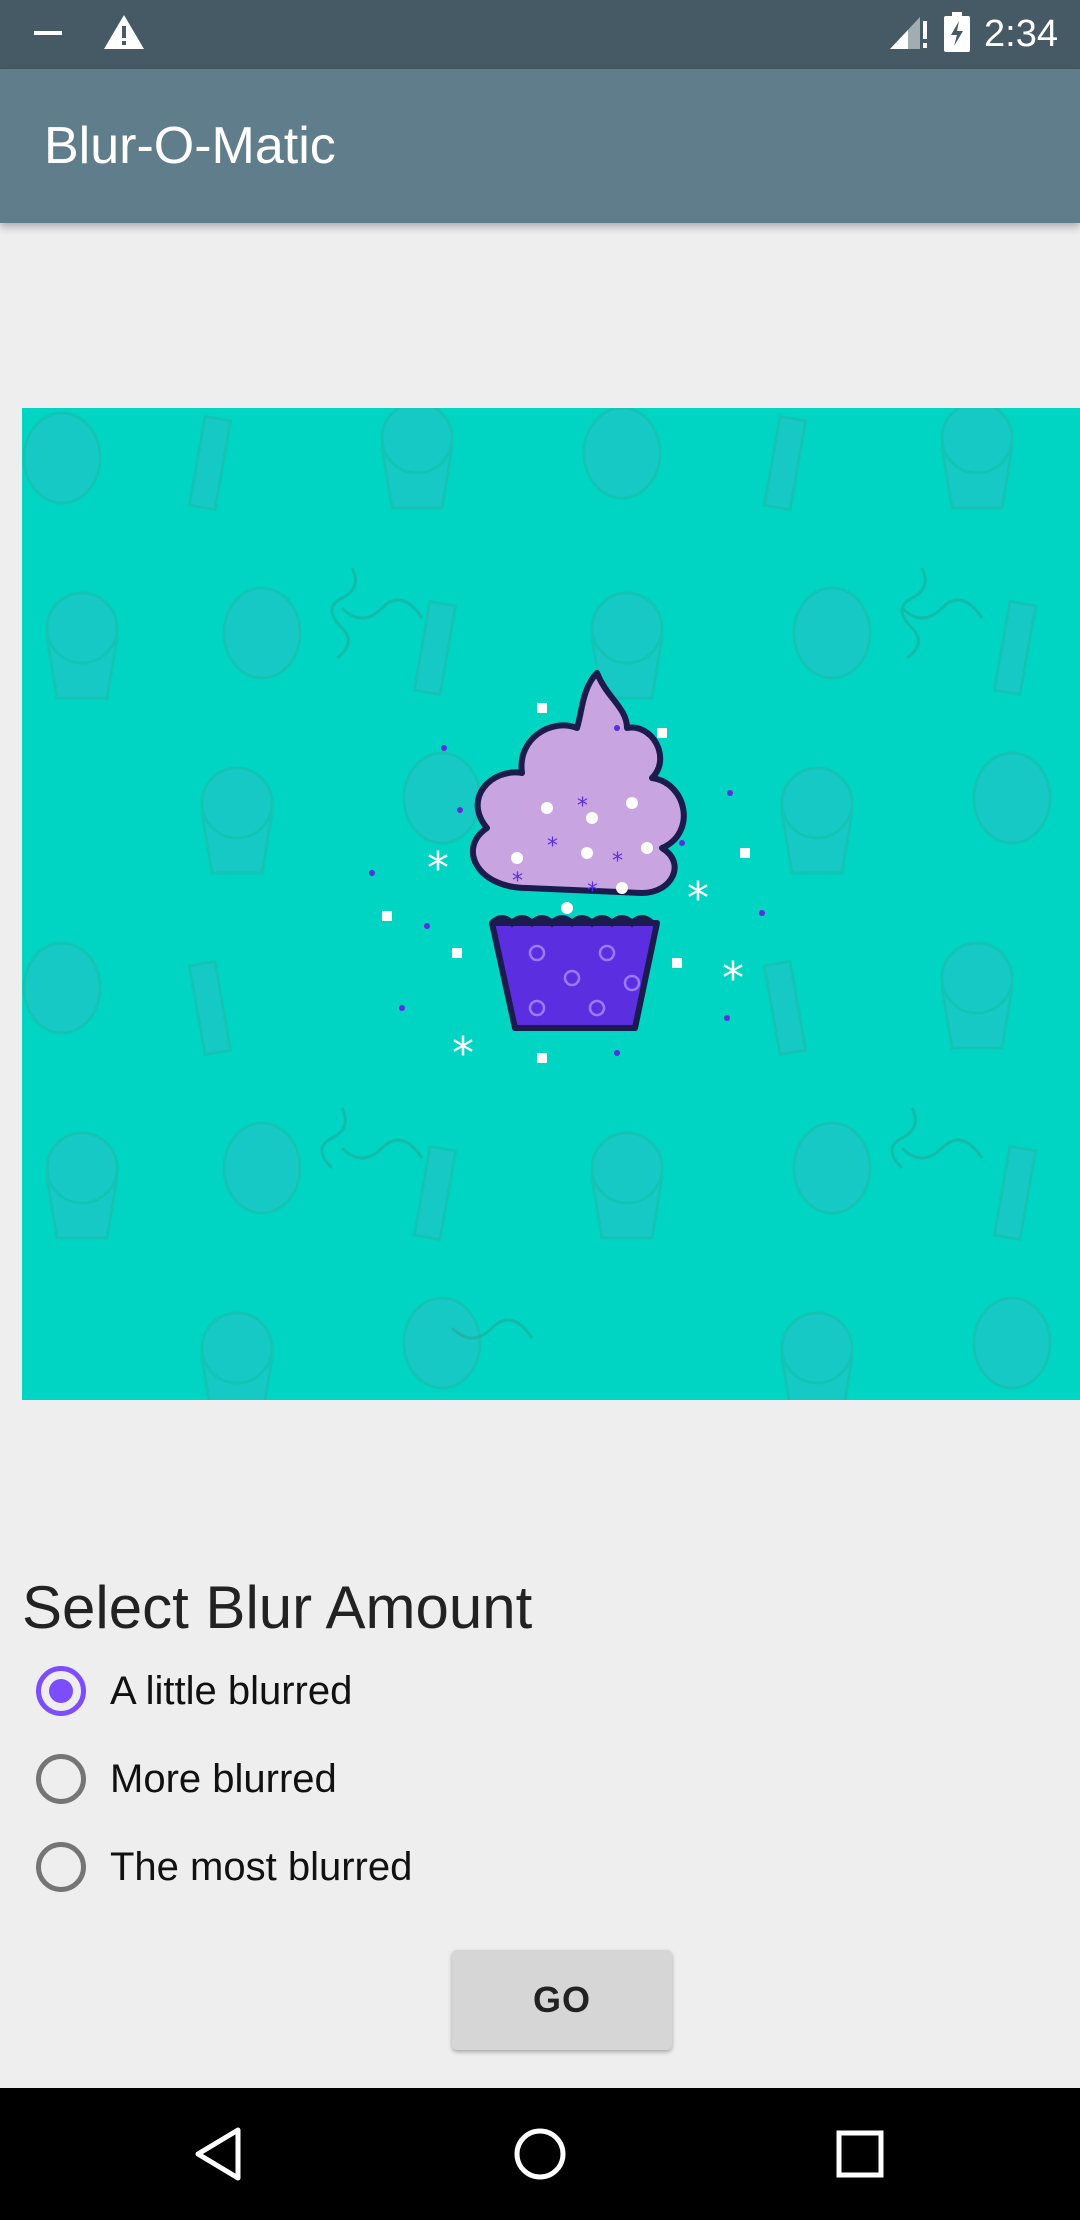 This screenshot has width=1080, height=2220. I want to click on select-blur-title: Select Blur Amount, so click(277, 1607).